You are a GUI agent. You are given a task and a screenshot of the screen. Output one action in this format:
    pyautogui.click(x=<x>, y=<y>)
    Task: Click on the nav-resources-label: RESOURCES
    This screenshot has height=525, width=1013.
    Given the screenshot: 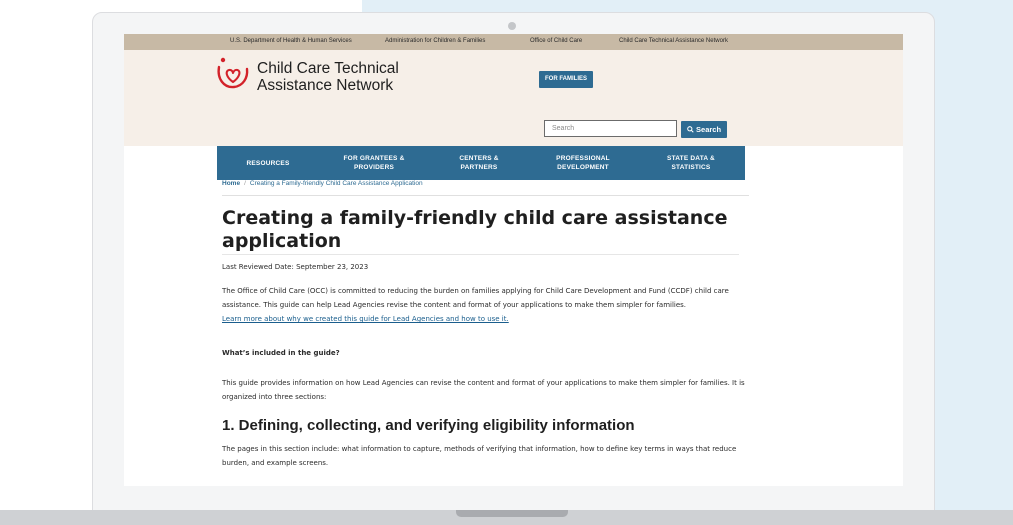 What is the action you would take?
    pyautogui.click(x=268, y=163)
    